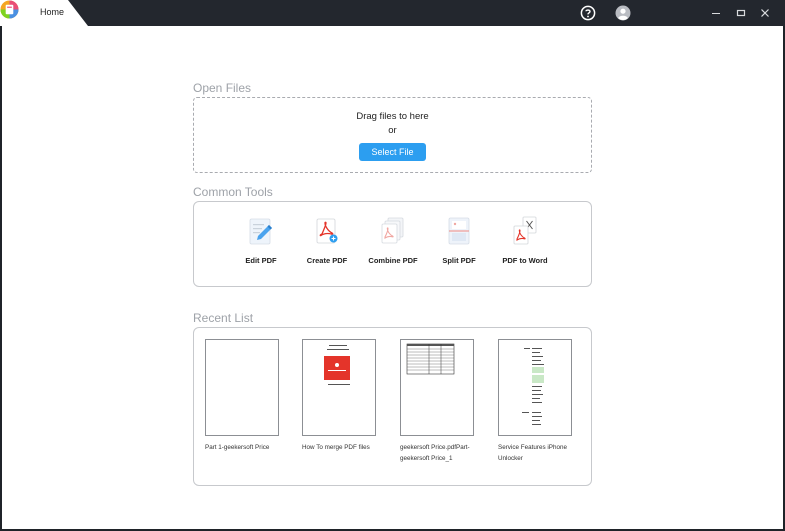 Image resolution: width=785 pixels, height=531 pixels. I want to click on or-text: or, so click(392, 130).